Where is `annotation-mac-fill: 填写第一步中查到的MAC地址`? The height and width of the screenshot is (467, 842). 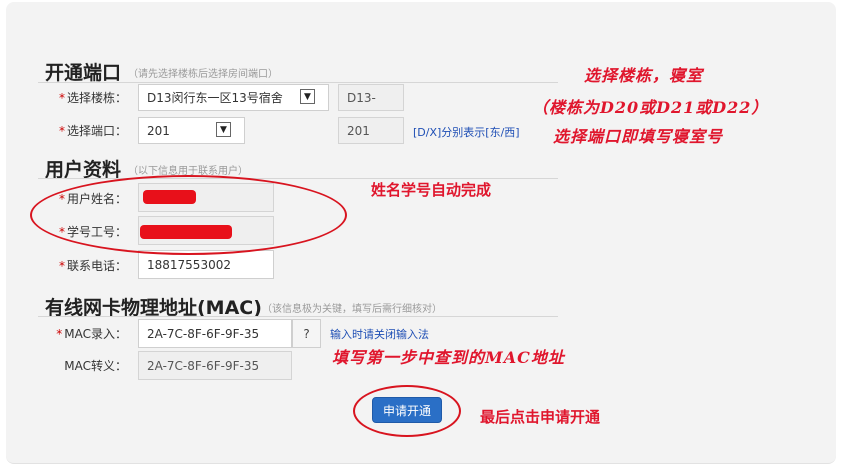
annotation-mac-fill: 填写第一步中查到的MAC地址 is located at coordinates (448, 357).